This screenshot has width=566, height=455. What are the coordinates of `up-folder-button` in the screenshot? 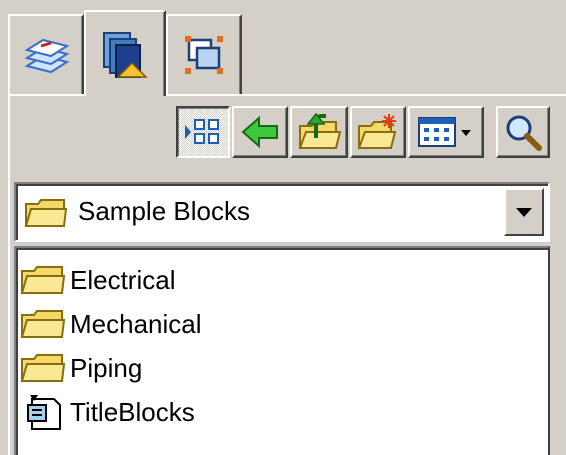 It's located at (319, 132).